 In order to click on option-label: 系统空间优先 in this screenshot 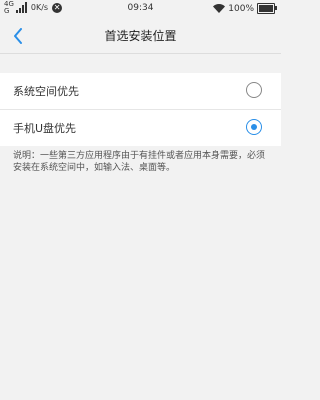, I will do `click(46, 91)`.